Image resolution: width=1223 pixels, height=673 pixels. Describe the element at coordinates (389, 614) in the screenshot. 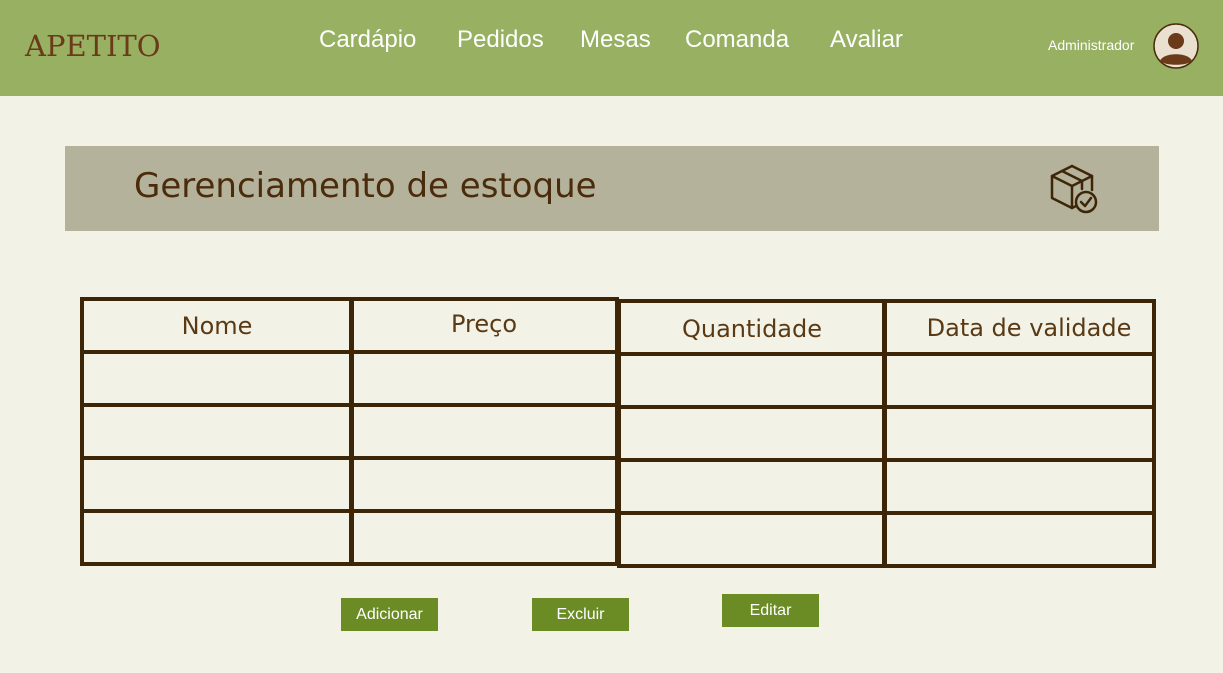

I see `add-button: Adicionar` at that location.